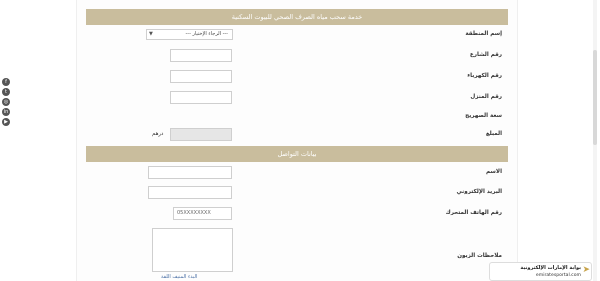 Image resolution: width=600 pixels, height=281 pixels. Describe the element at coordinates (201, 55) in the screenshot. I see `street-input` at that location.